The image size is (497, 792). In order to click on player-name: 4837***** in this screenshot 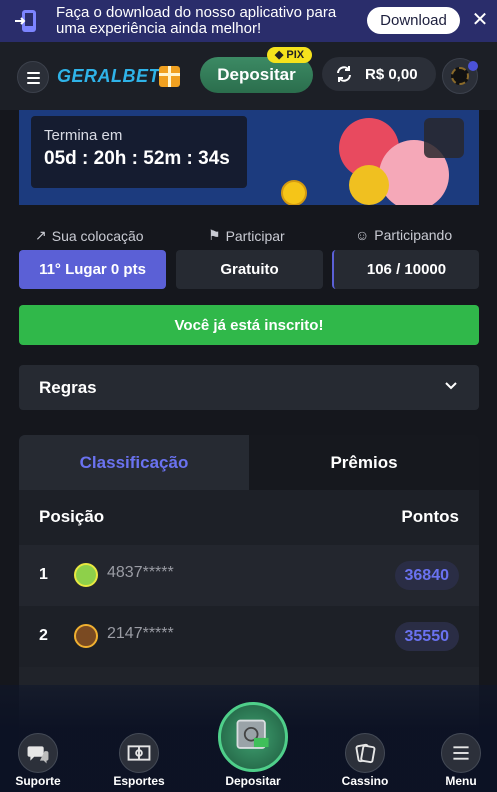, I will do `click(140, 572)`.